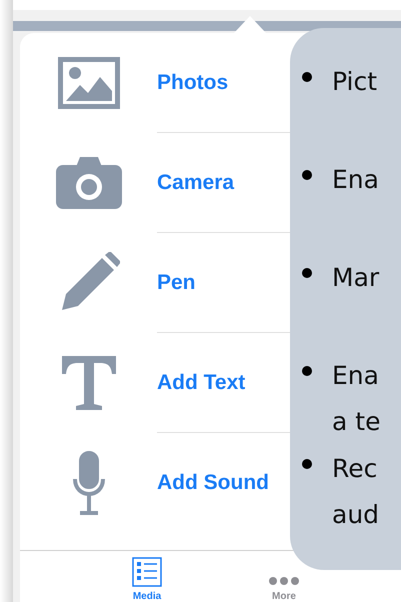 This screenshot has width=401, height=602. Describe the element at coordinates (192, 82) in the screenshot. I see `menu-item: Photos` at that location.